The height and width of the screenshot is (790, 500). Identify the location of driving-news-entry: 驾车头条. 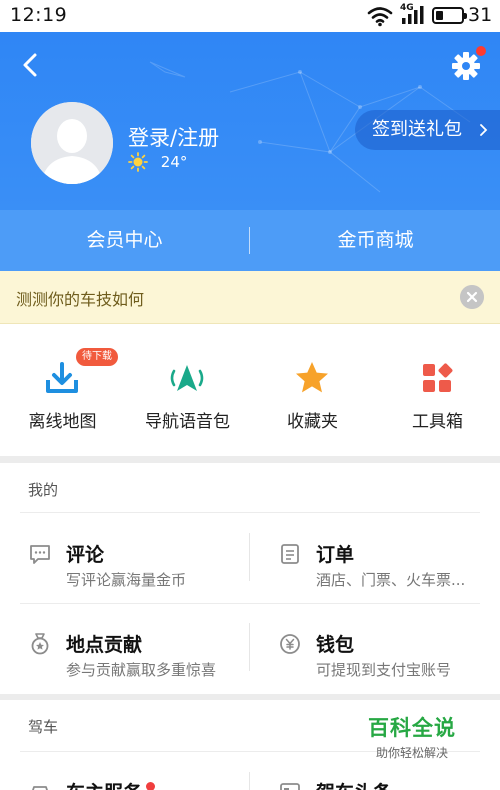
(385, 781).